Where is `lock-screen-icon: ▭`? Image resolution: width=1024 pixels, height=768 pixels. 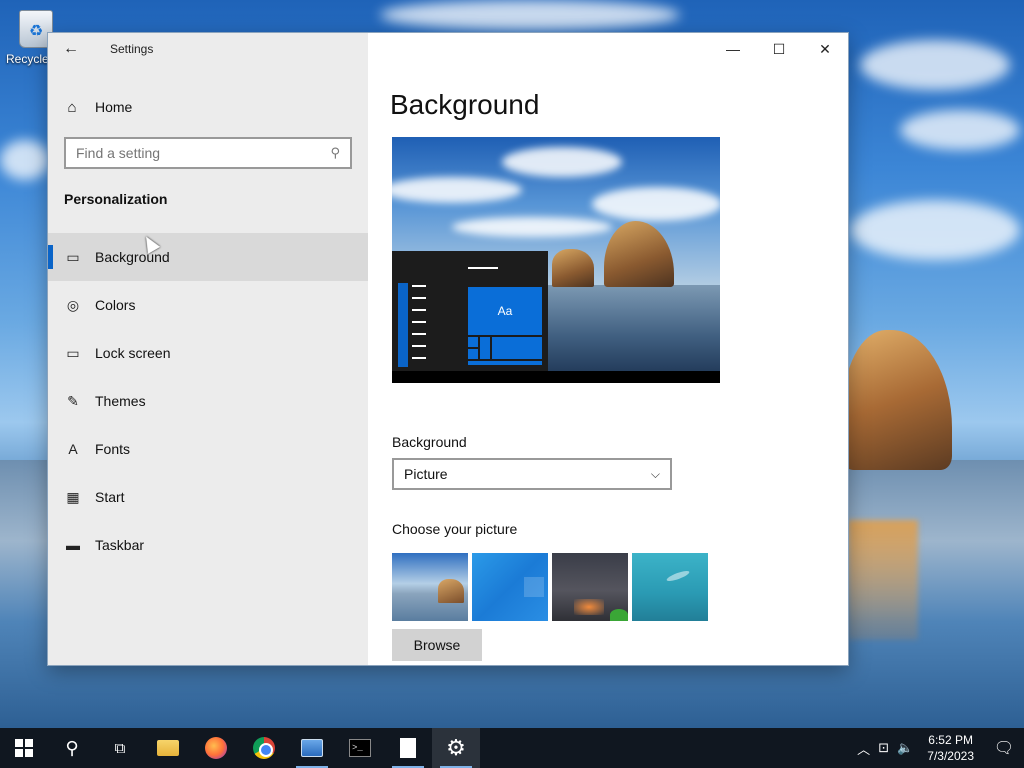
lock-screen-icon: ▭ is located at coordinates (73, 352).